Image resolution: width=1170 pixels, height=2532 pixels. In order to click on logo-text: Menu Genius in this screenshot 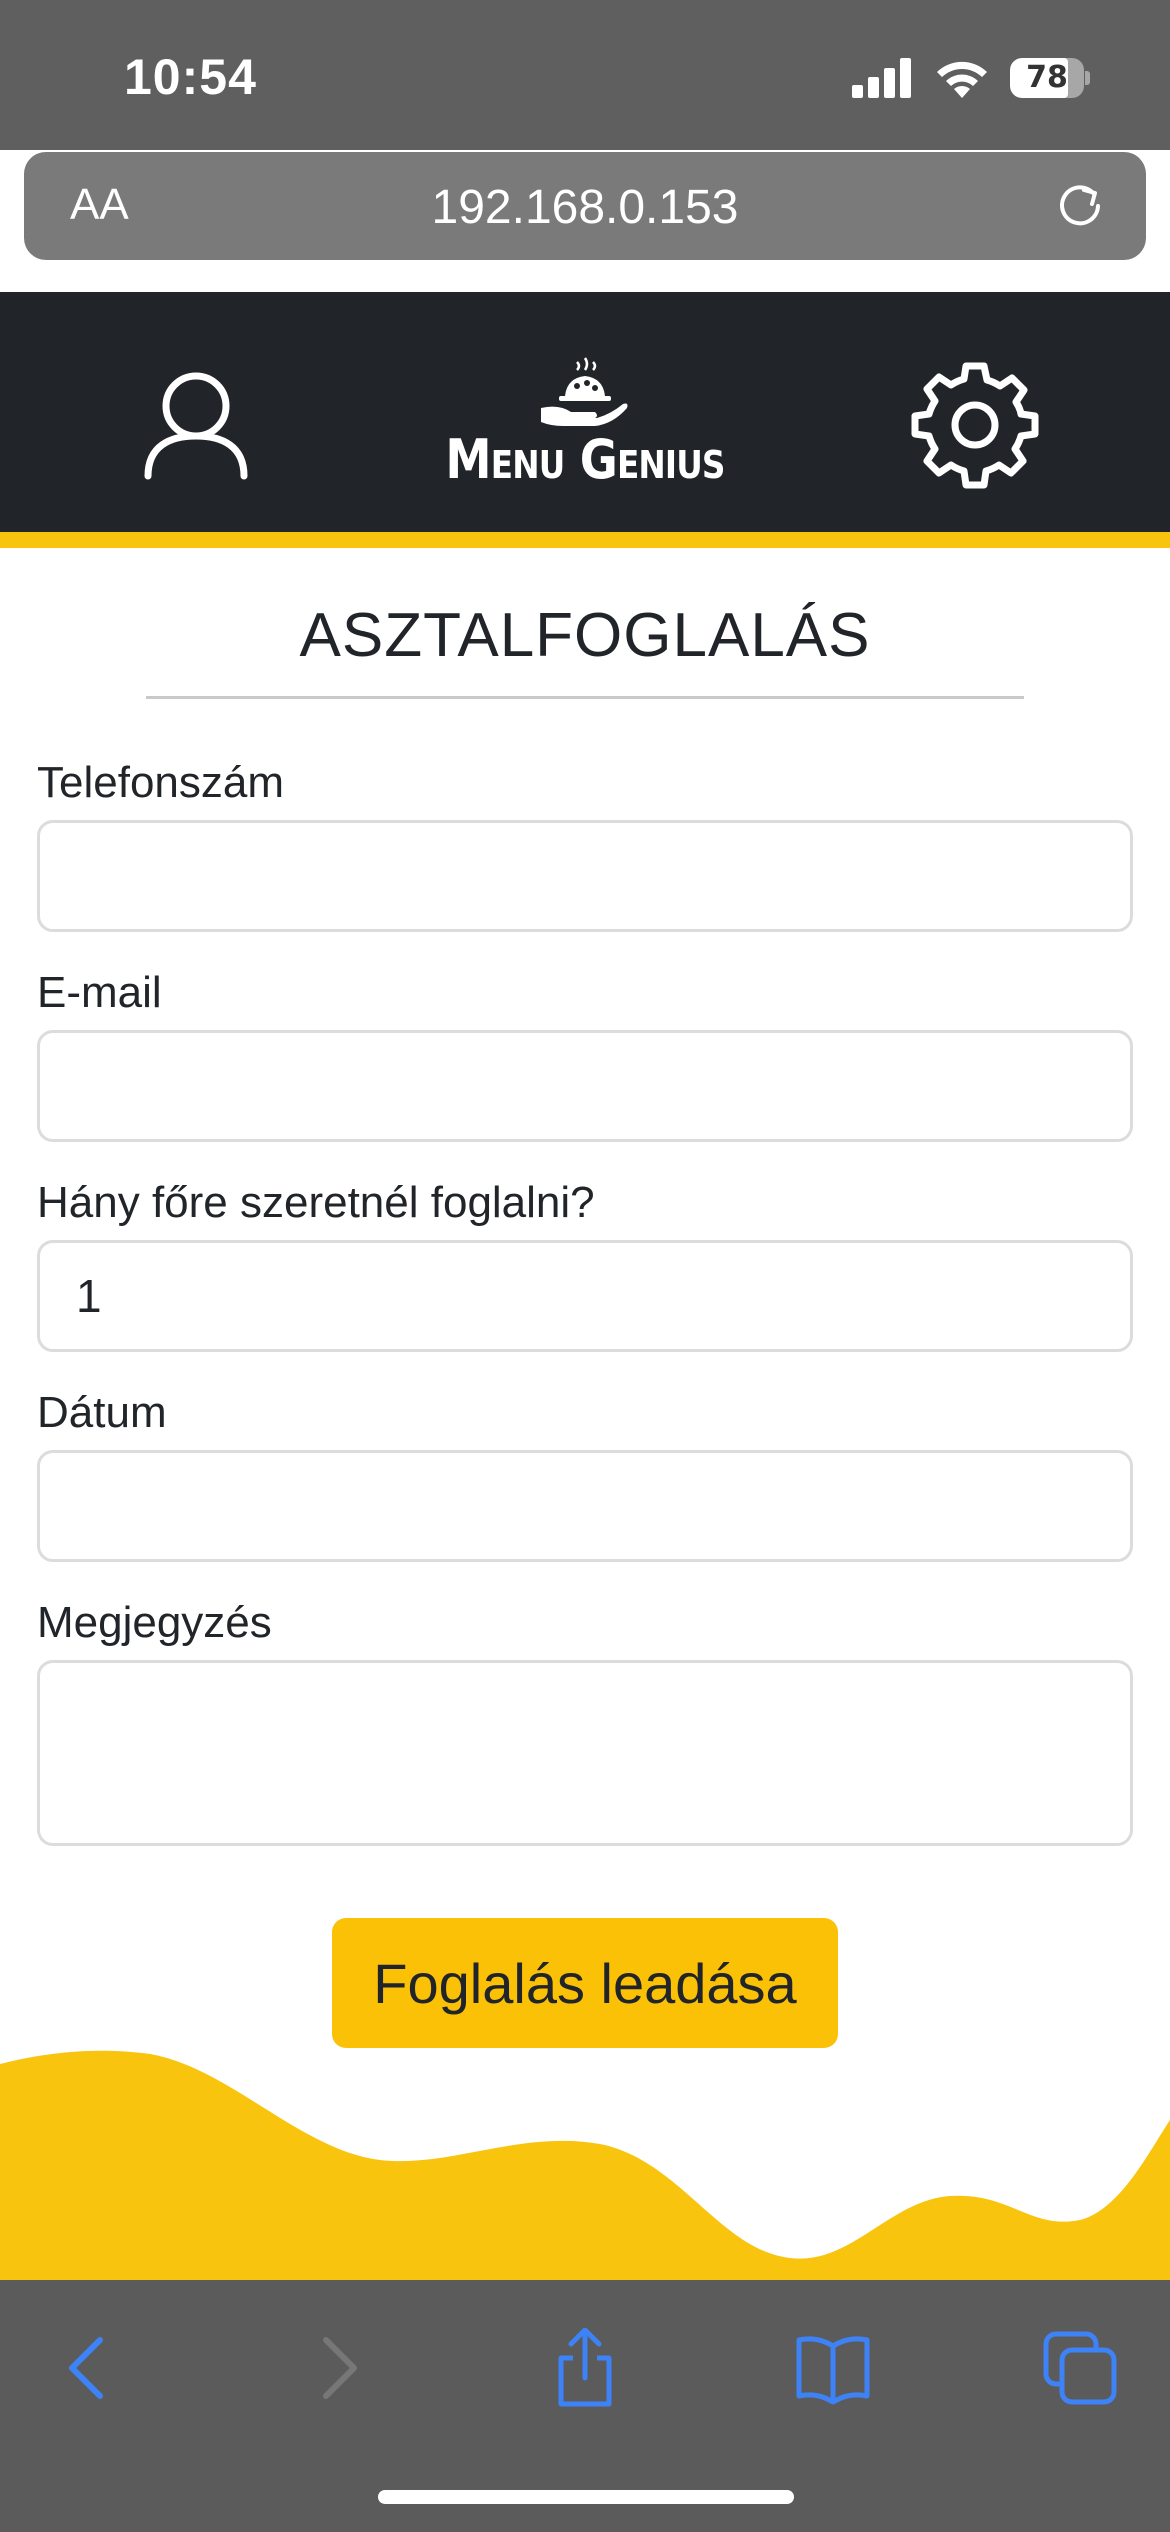, I will do `click(585, 459)`.